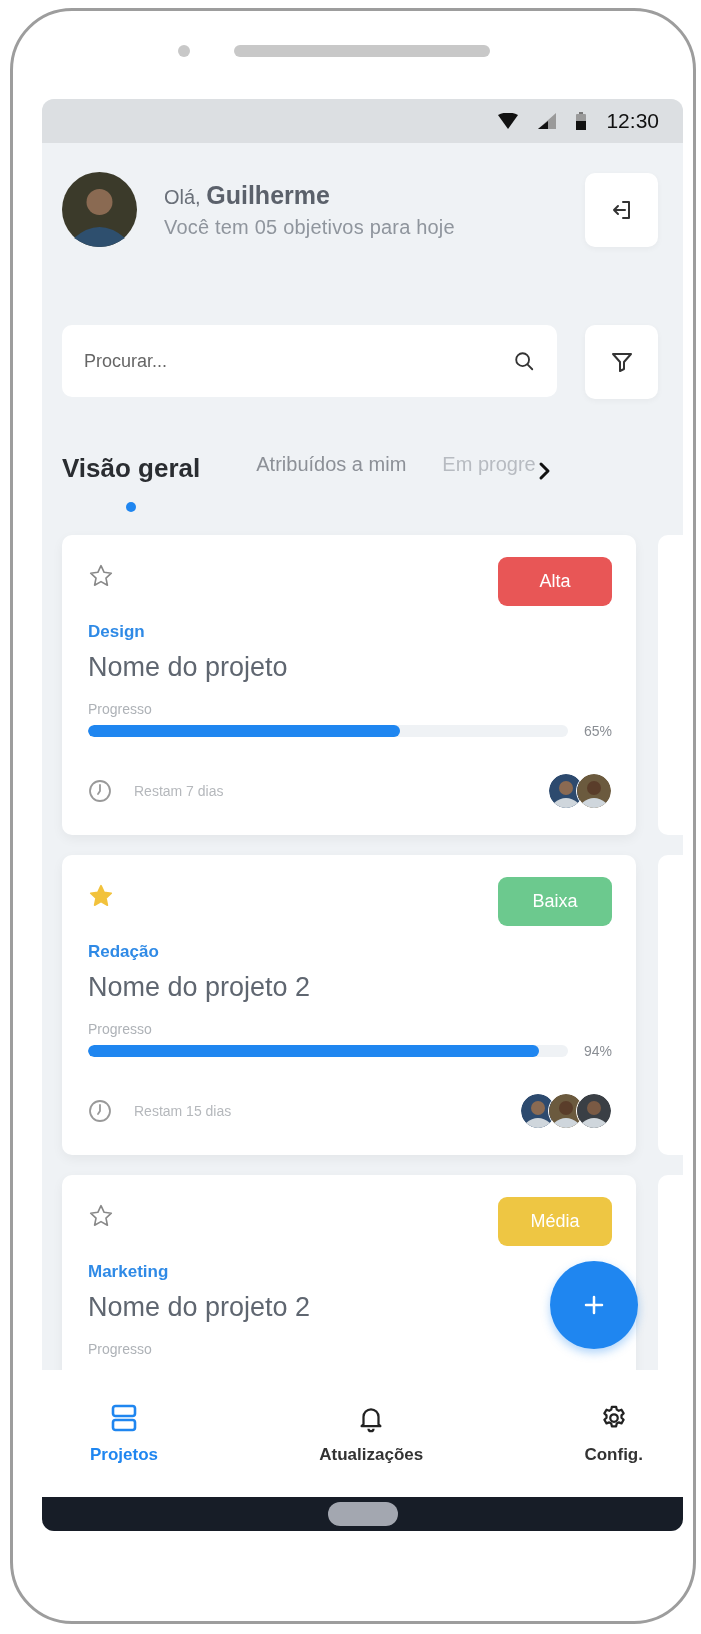  What do you see at coordinates (362, 1514) in the screenshot?
I see `home-button` at bounding box center [362, 1514].